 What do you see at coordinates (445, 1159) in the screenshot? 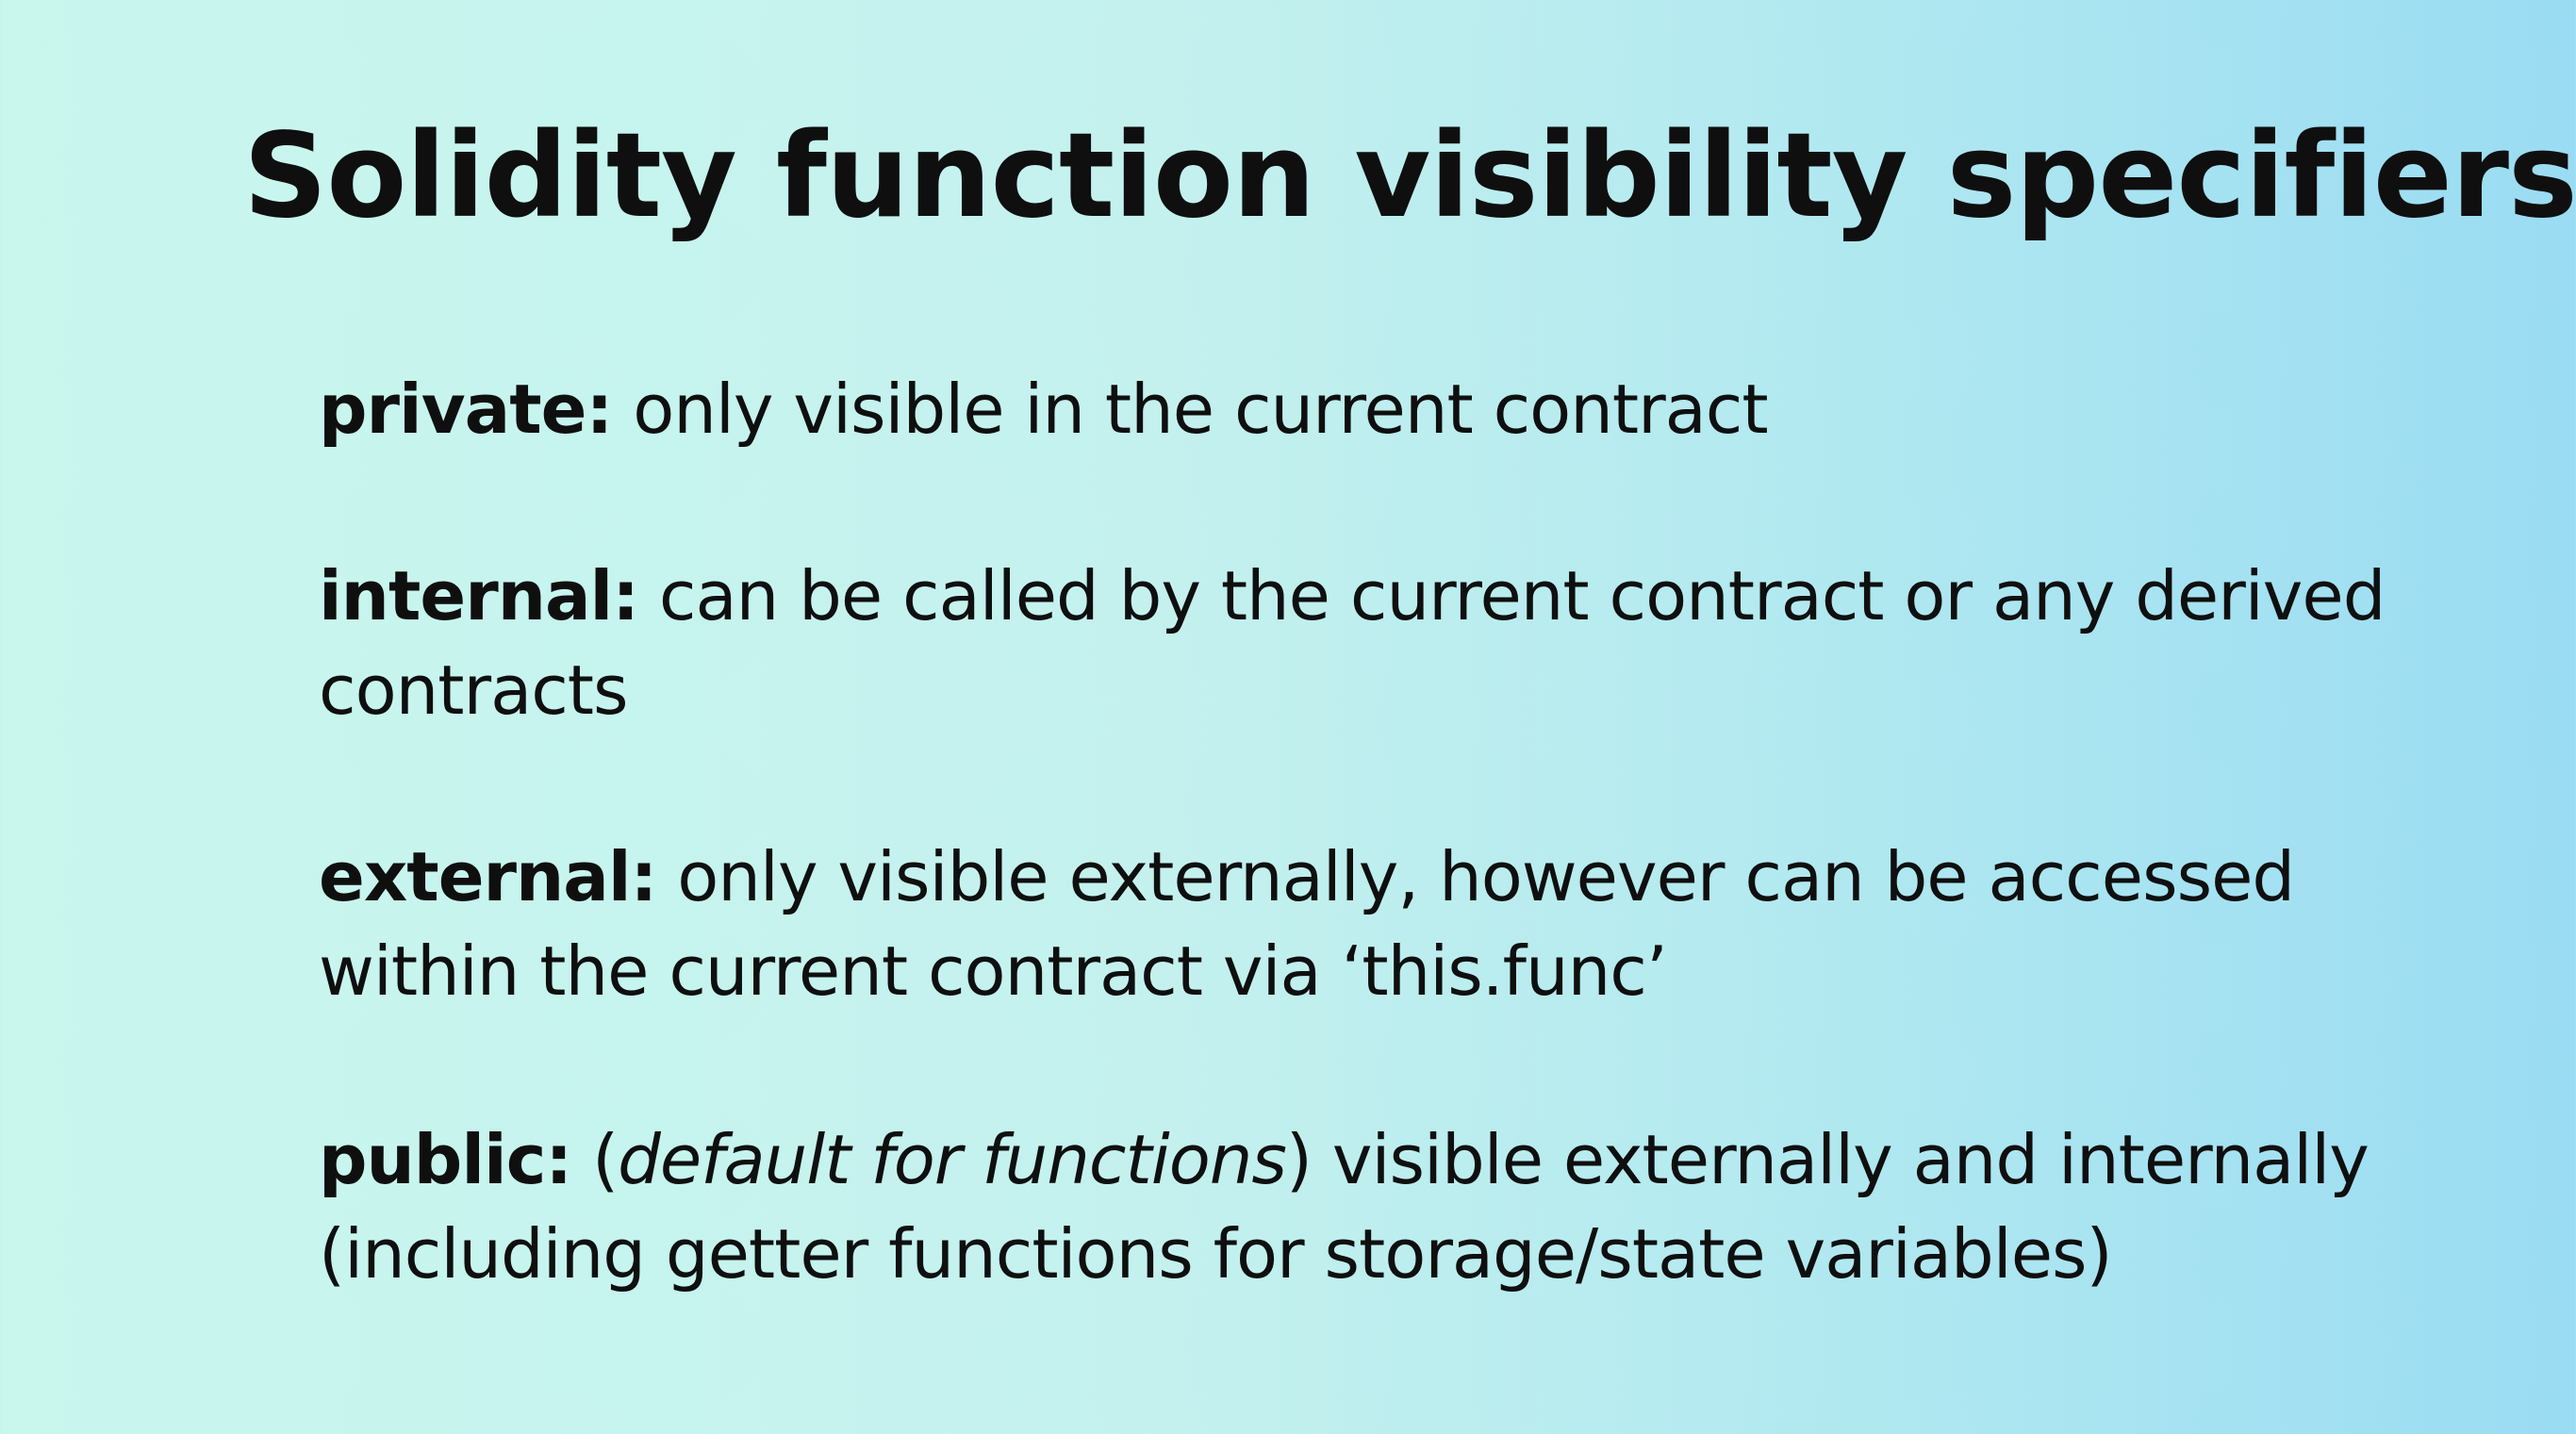
I see `term-public: public:` at bounding box center [445, 1159].